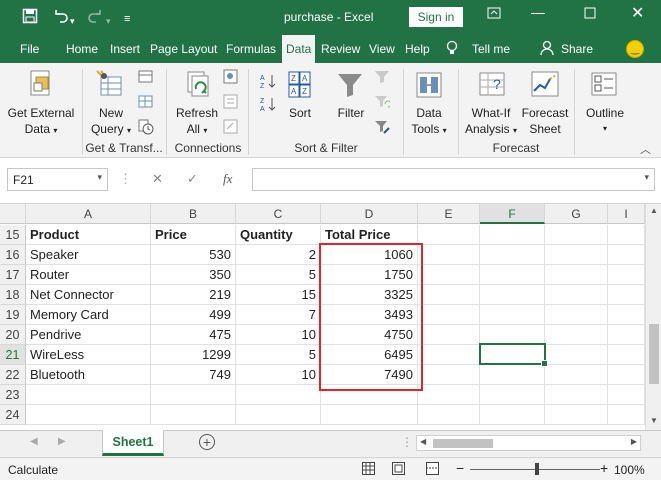 This screenshot has height=480, width=661. Describe the element at coordinates (13, 375) in the screenshot. I see `row-header: 22` at that location.